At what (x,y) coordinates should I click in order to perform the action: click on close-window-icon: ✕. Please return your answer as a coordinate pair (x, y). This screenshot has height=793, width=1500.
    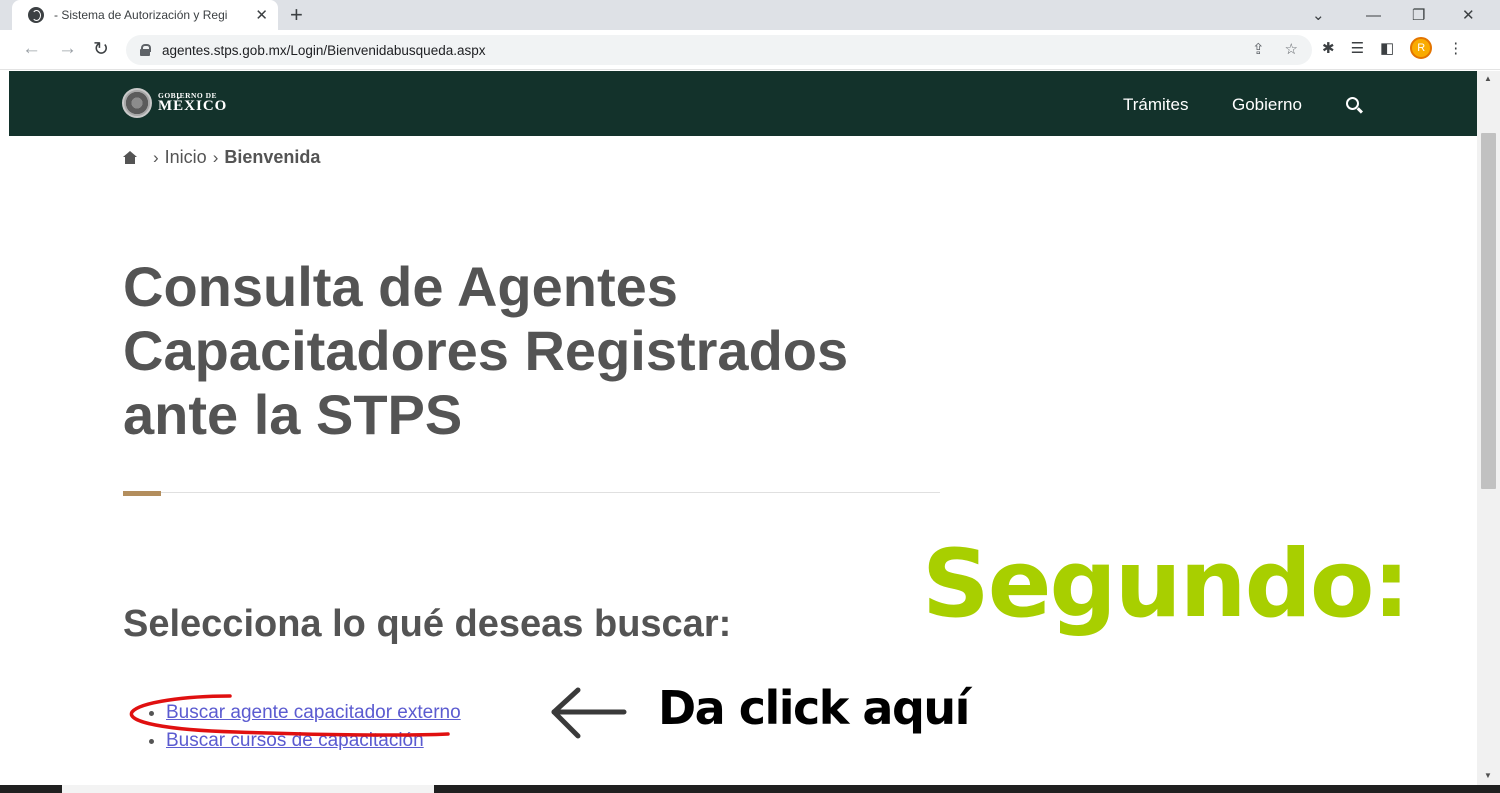
    Looking at the image, I should click on (1468, 15).